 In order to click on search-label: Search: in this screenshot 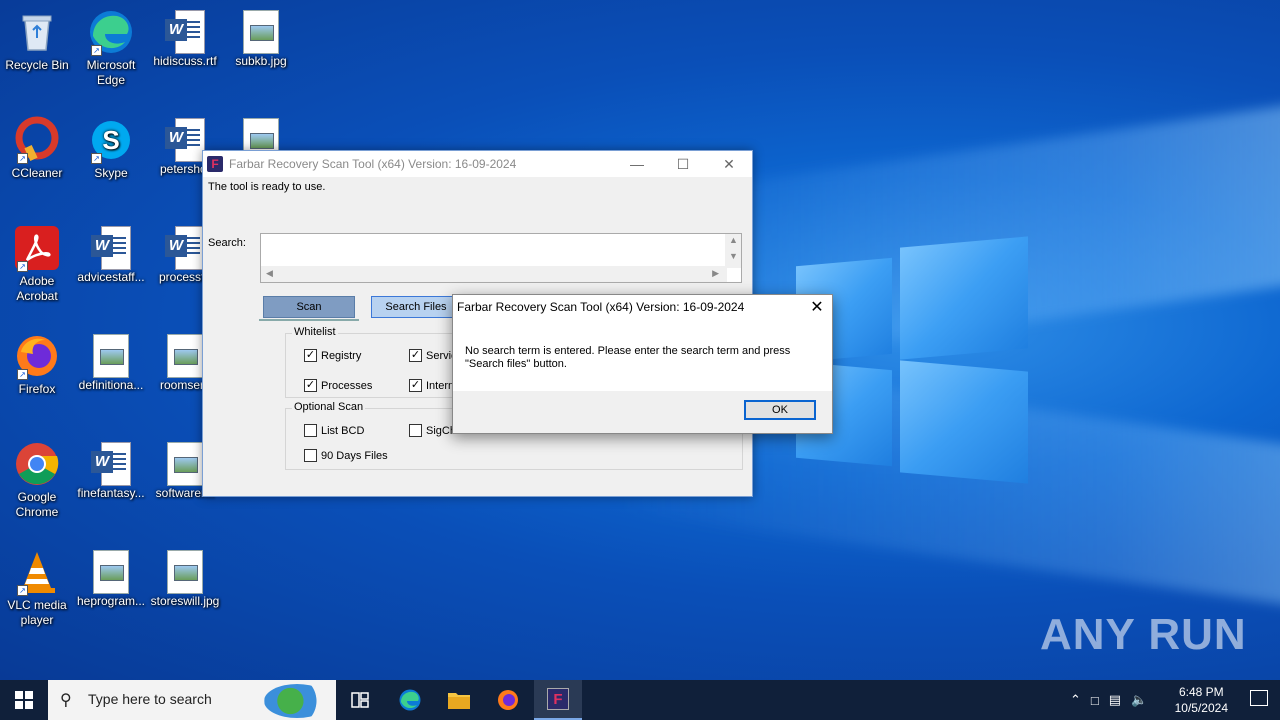, I will do `click(227, 243)`.